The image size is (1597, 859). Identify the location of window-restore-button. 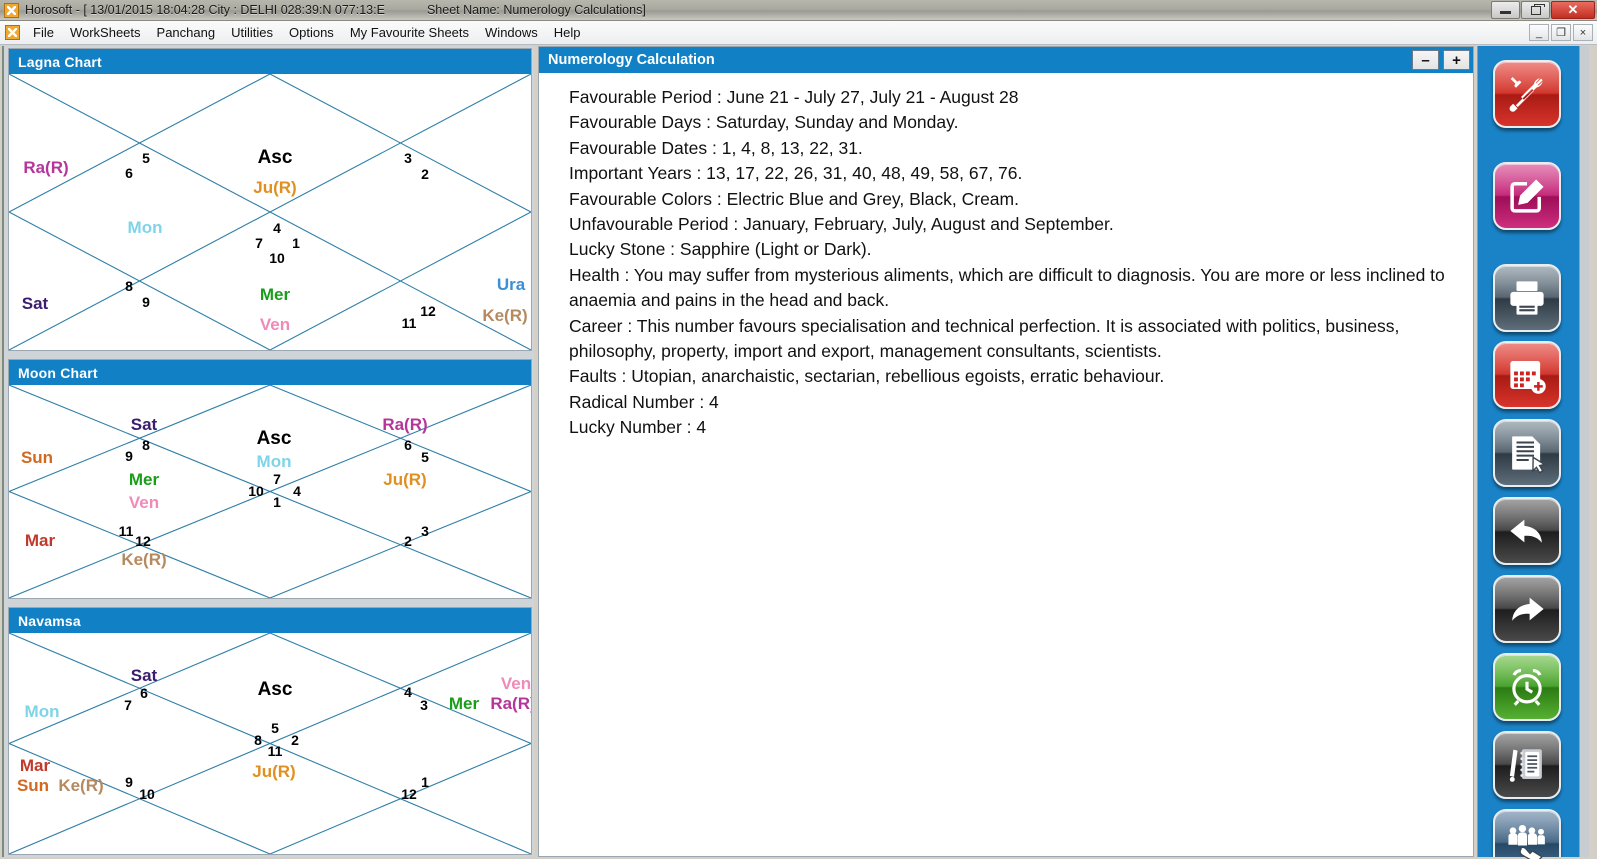
(1535, 10).